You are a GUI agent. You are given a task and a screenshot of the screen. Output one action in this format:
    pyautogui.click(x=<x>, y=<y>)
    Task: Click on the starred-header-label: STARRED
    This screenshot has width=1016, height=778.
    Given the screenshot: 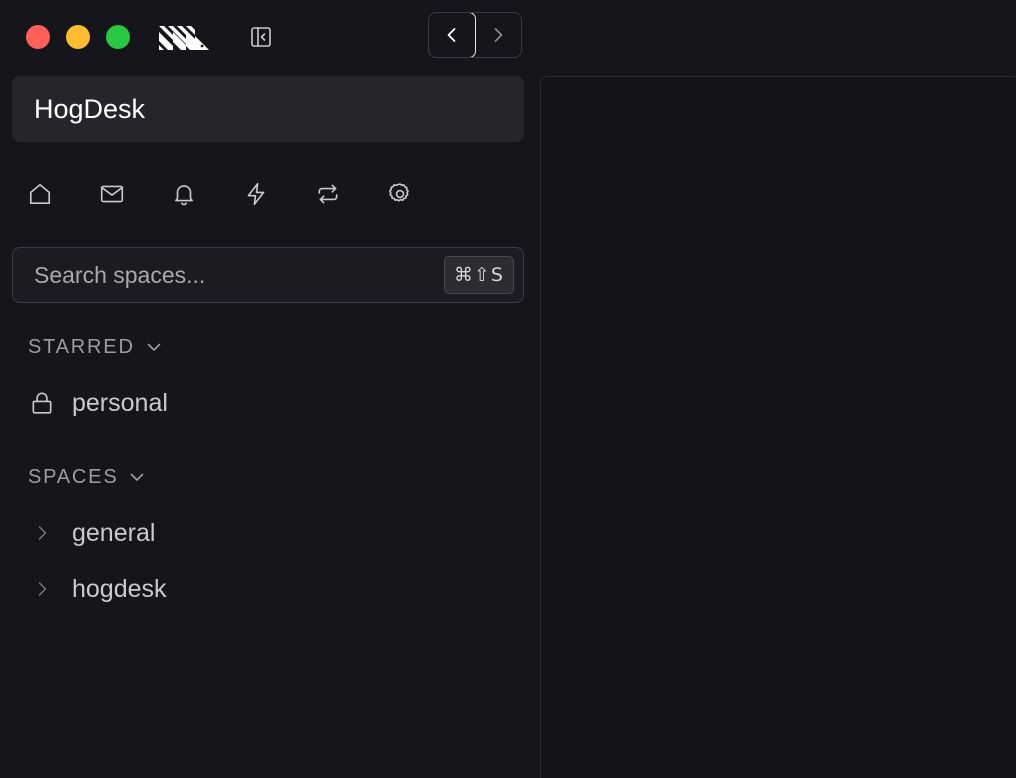 What is the action you would take?
    pyautogui.click(x=81, y=346)
    